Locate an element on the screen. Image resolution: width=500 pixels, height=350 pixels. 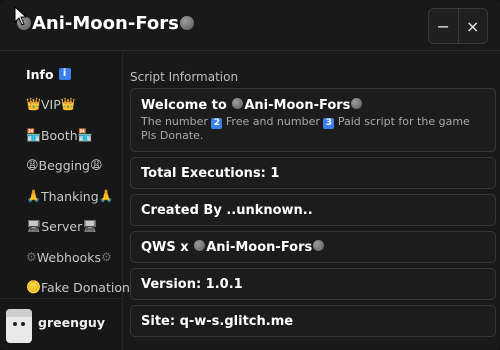
qws-label: QWS x Ani-Moon-Fors is located at coordinates (233, 247).